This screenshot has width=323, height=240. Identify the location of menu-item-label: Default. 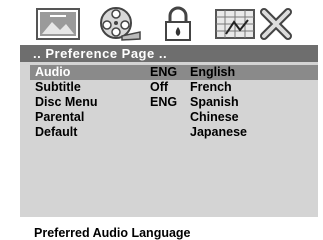
(56, 132).